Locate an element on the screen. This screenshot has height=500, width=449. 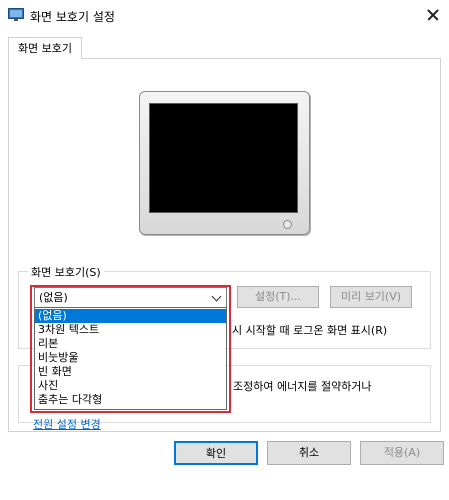
tab-screensaver: 화면 보호기 is located at coordinates (45, 48).